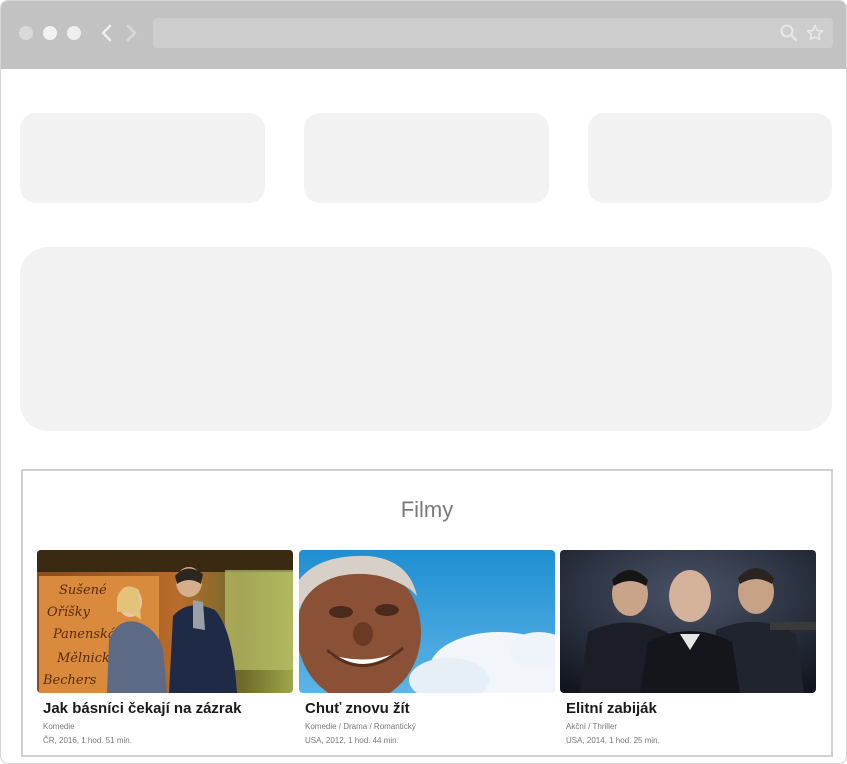 This screenshot has height=764, width=847. What do you see at coordinates (83, 590) in the screenshot?
I see `svg-text: Sušené` at bounding box center [83, 590].